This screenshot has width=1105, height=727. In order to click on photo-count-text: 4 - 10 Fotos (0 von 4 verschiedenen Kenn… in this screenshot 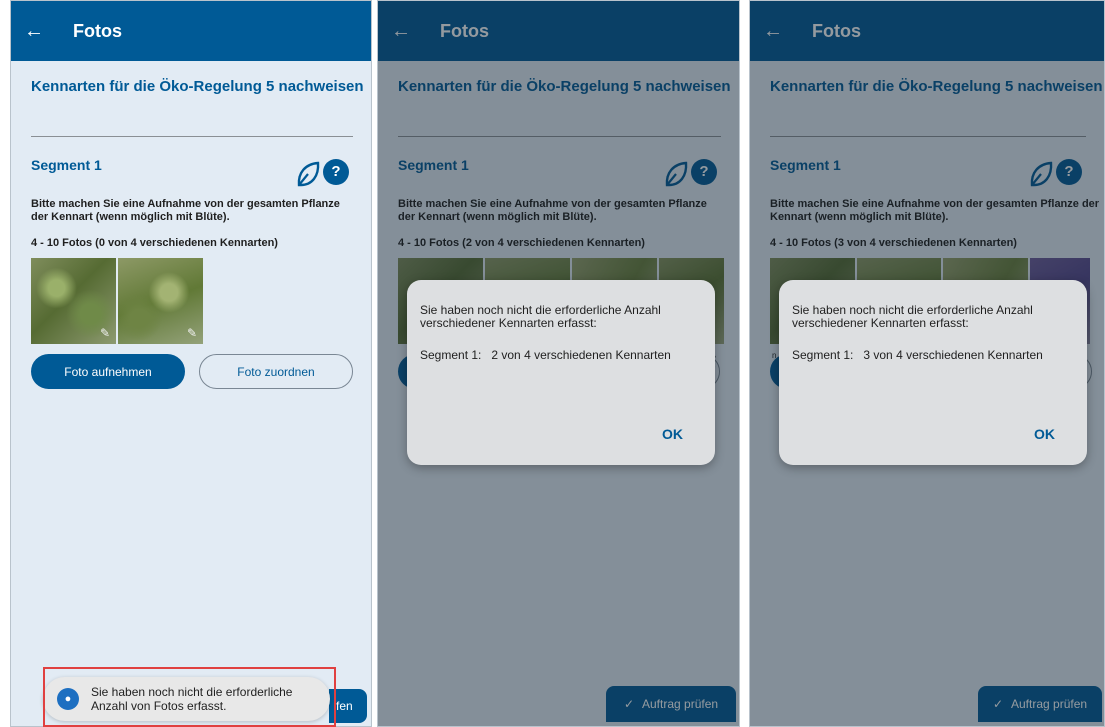, I will do `click(154, 243)`.